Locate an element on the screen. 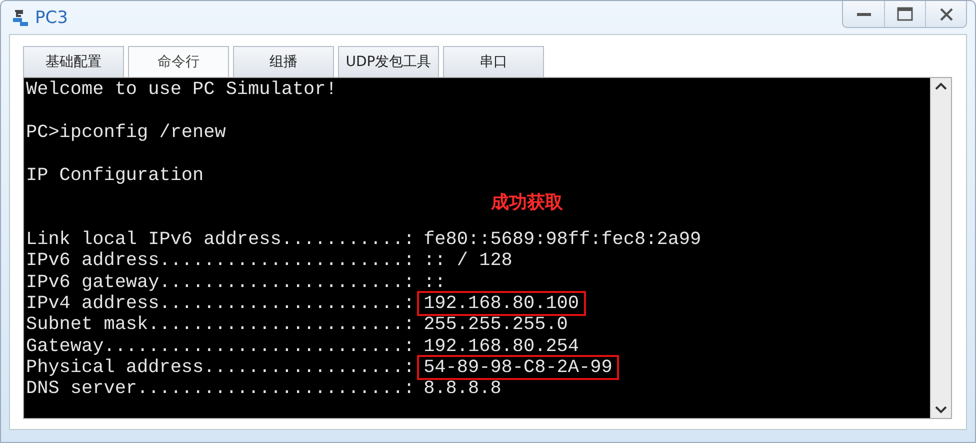 Image resolution: width=976 pixels, height=443 pixels. maximize-icon is located at coordinates (905, 14).